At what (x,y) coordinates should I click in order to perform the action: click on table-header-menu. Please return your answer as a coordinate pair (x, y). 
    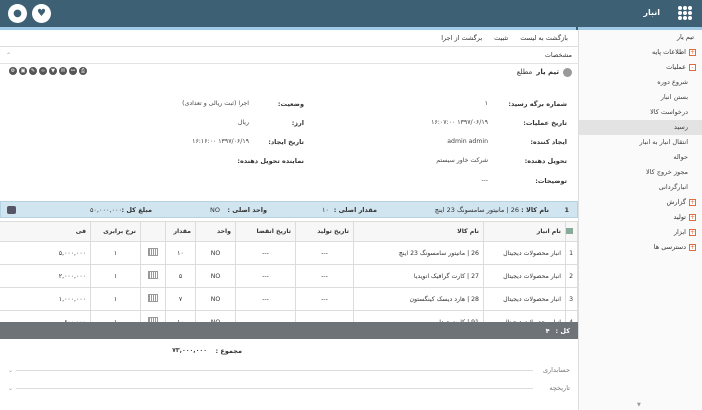
    Looking at the image, I should click on (571, 231).